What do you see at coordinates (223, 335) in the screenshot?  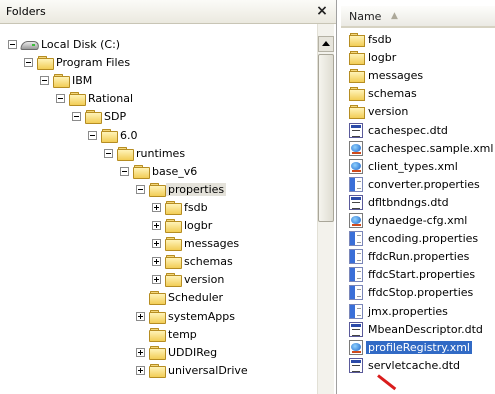 I see `tree-node: temp` at bounding box center [223, 335].